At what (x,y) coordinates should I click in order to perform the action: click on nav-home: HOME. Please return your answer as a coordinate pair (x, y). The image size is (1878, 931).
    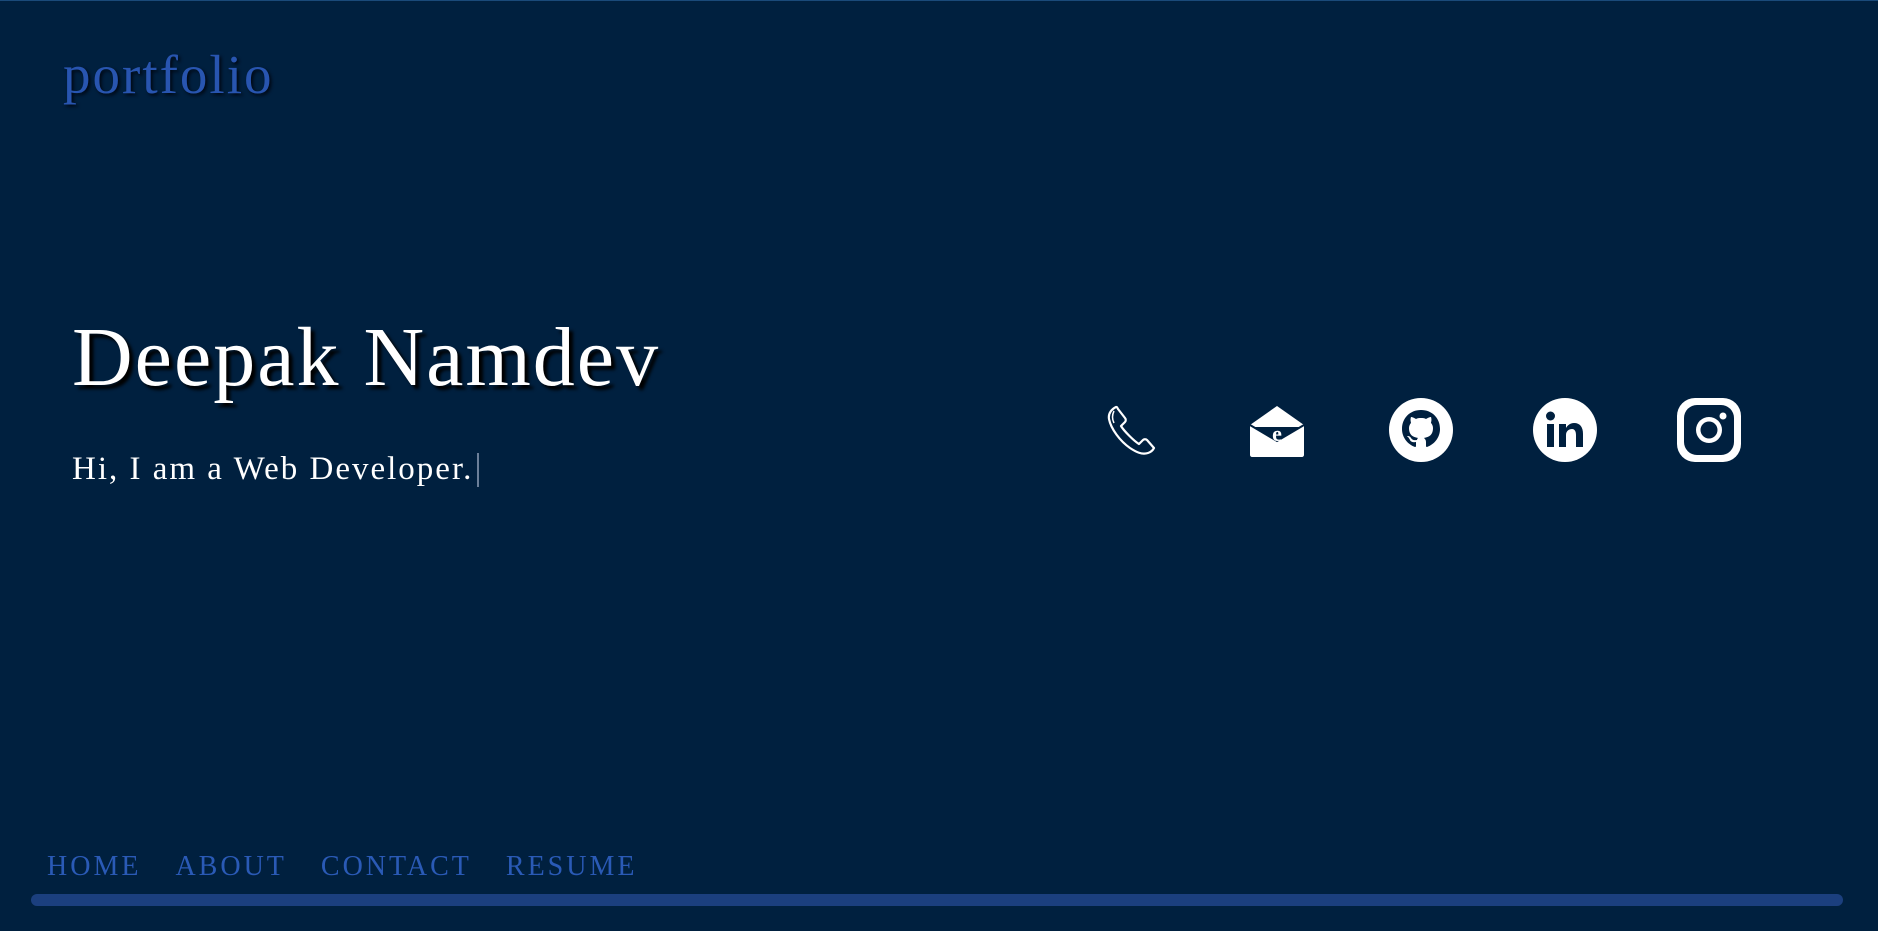
    Looking at the image, I should click on (94, 867).